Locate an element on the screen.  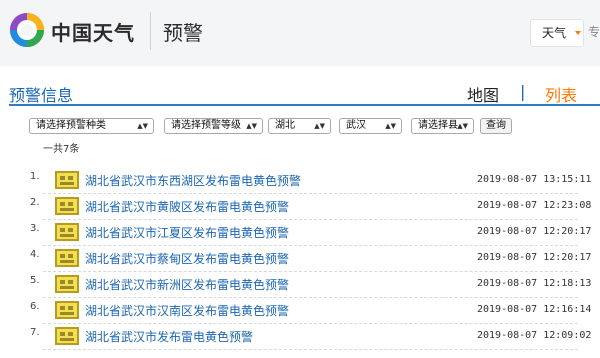
alert-time: 2019-08-07 12:16:14 is located at coordinates (534, 309).